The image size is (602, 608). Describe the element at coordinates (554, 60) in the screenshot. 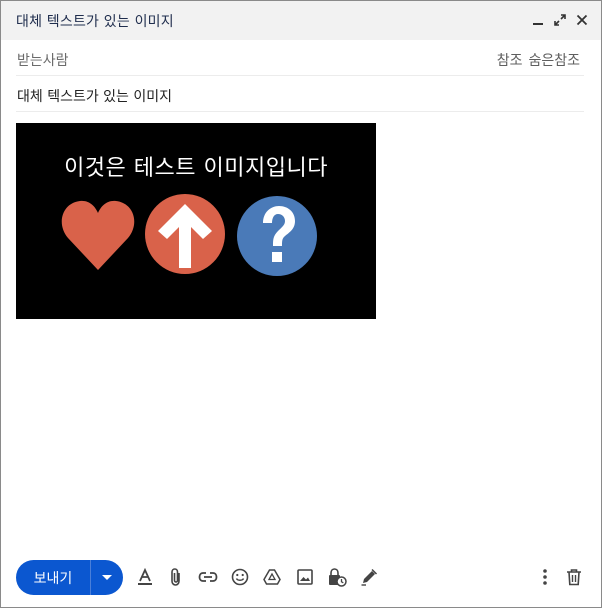

I see `bcc-link: 숨은참조` at that location.